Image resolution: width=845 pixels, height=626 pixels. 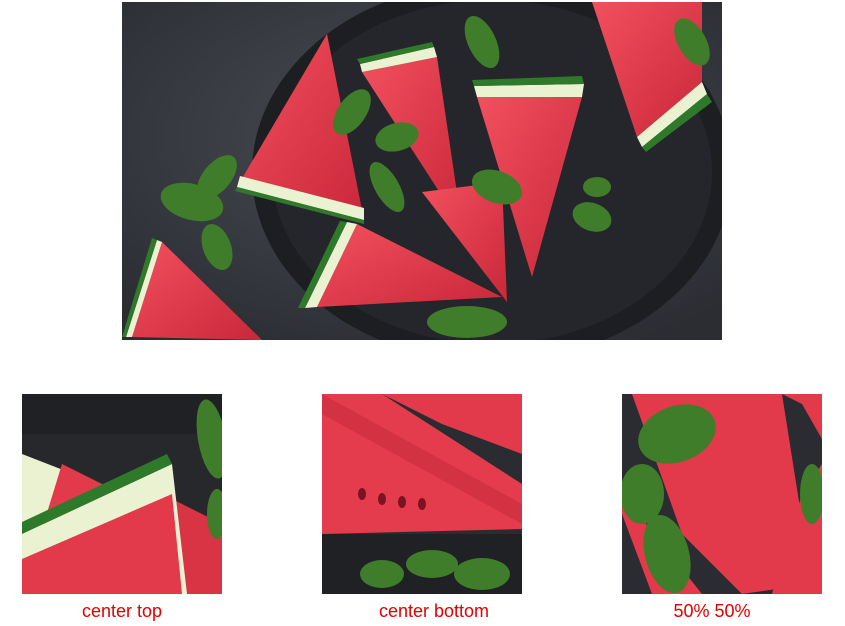 I want to click on watermelon-crop-top-icon, so click(x=122, y=494).